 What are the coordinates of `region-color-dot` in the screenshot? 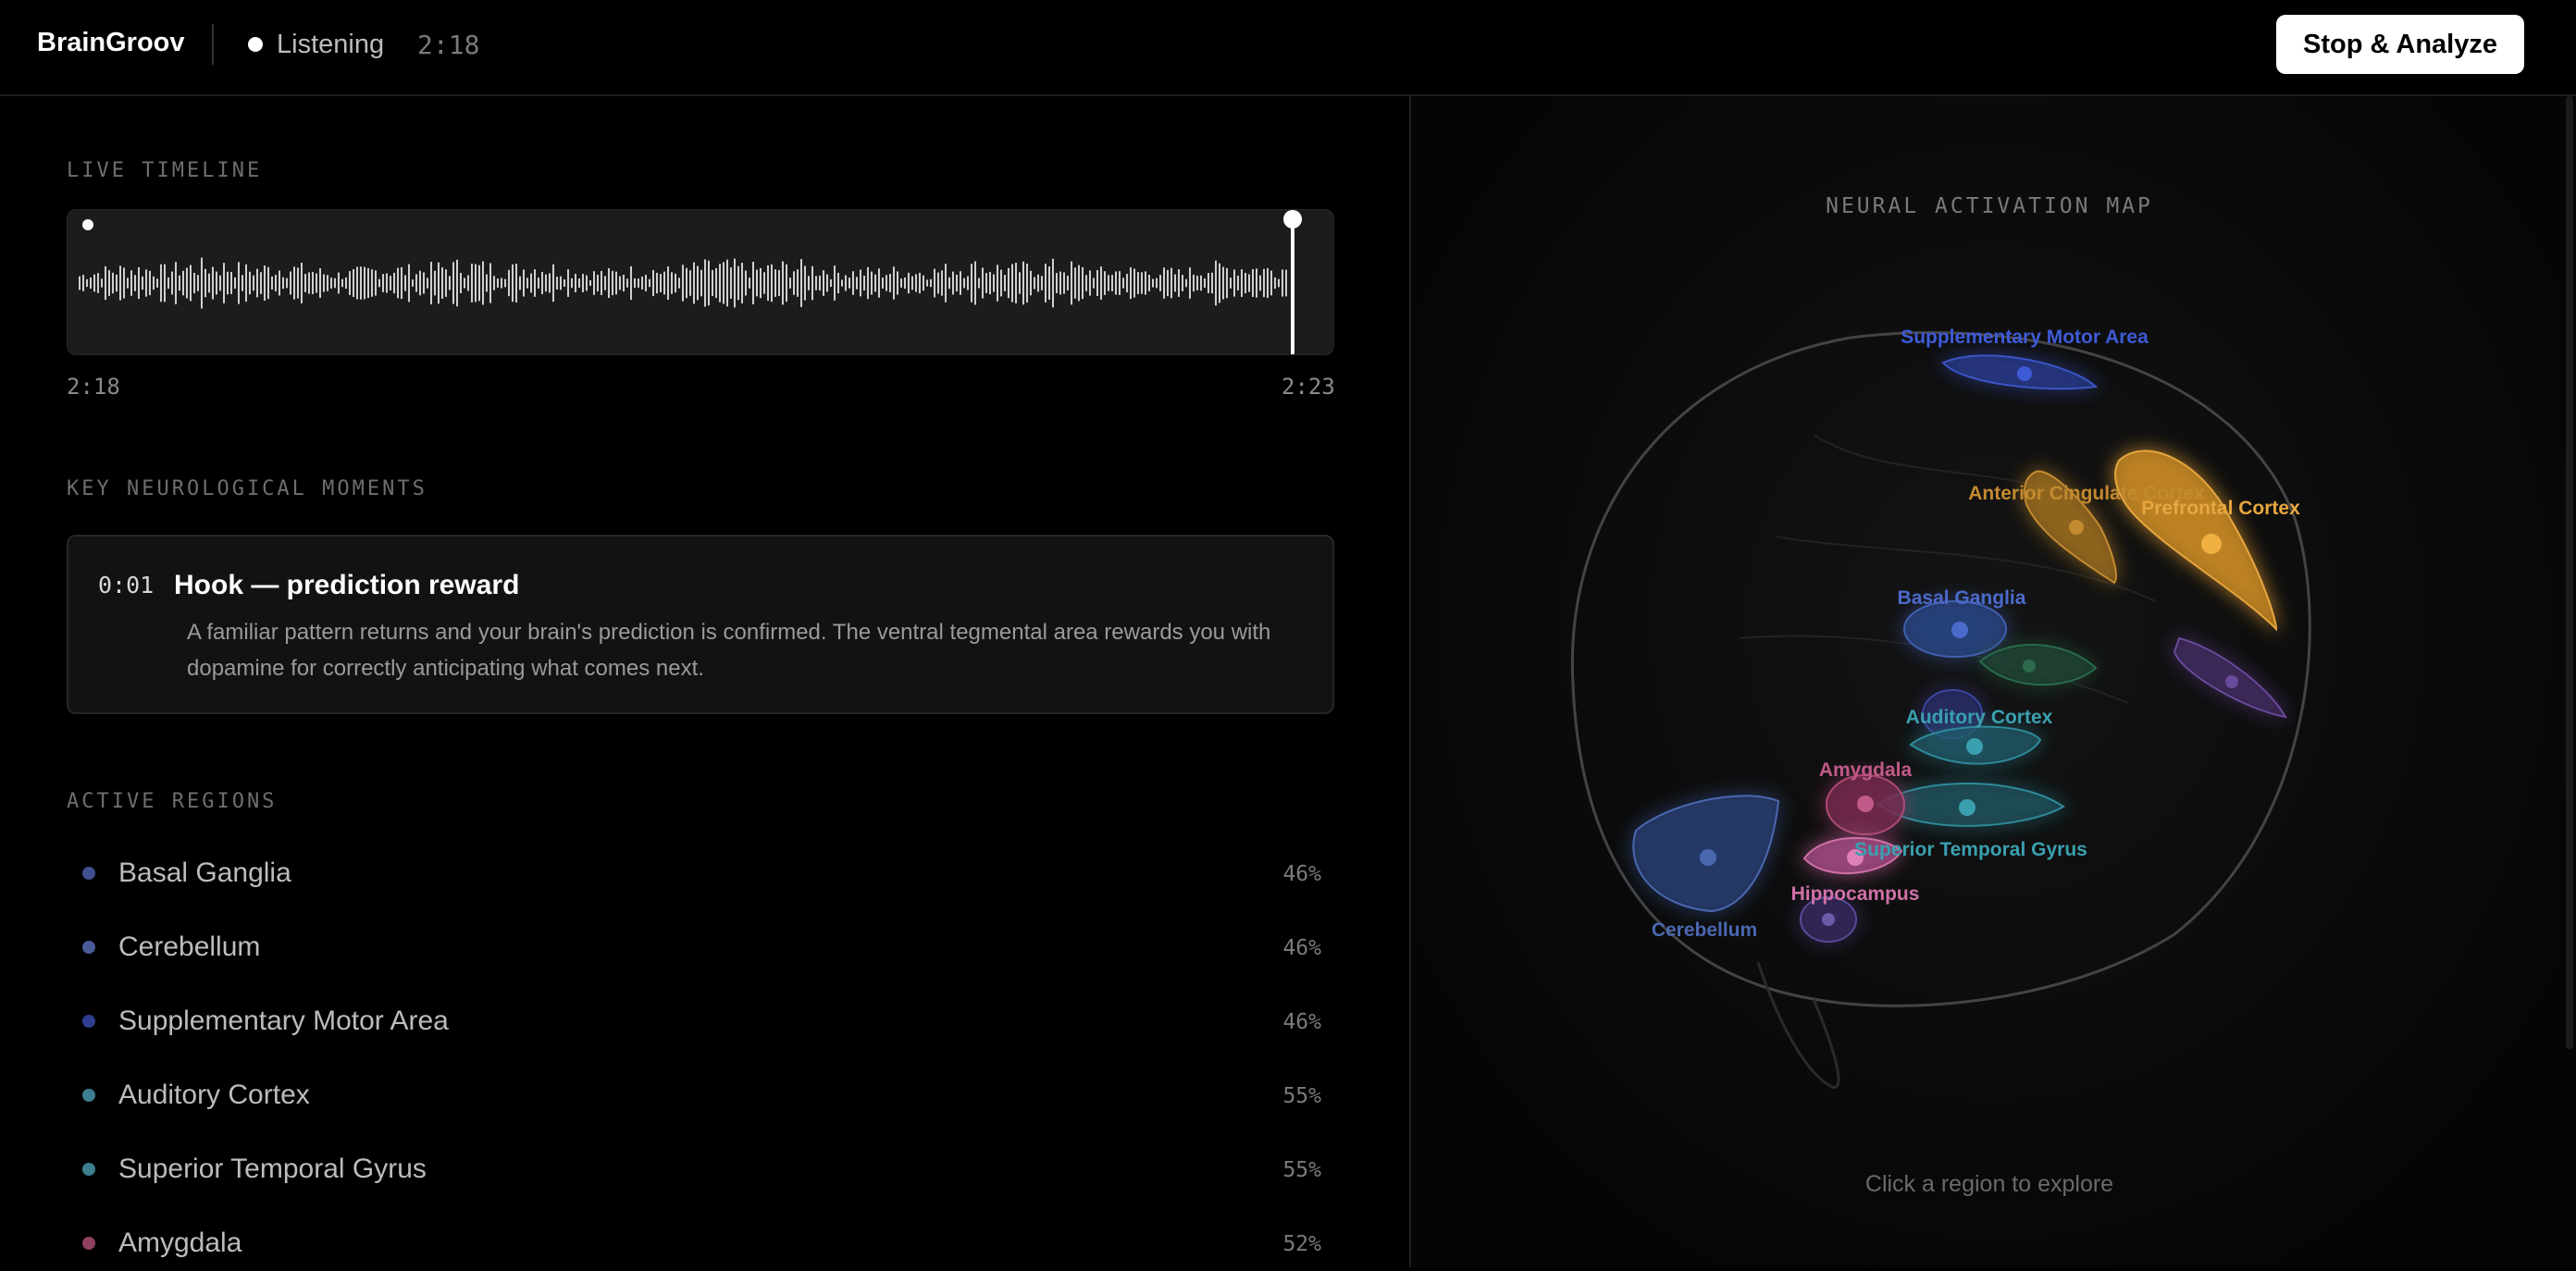 It's located at (88, 1243).